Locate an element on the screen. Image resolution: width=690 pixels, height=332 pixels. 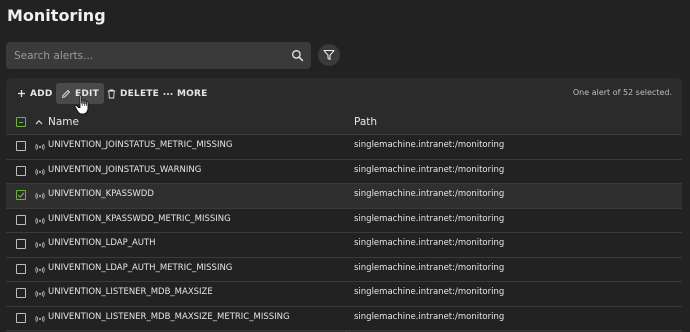
column-header-path: Path is located at coordinates (365, 122).